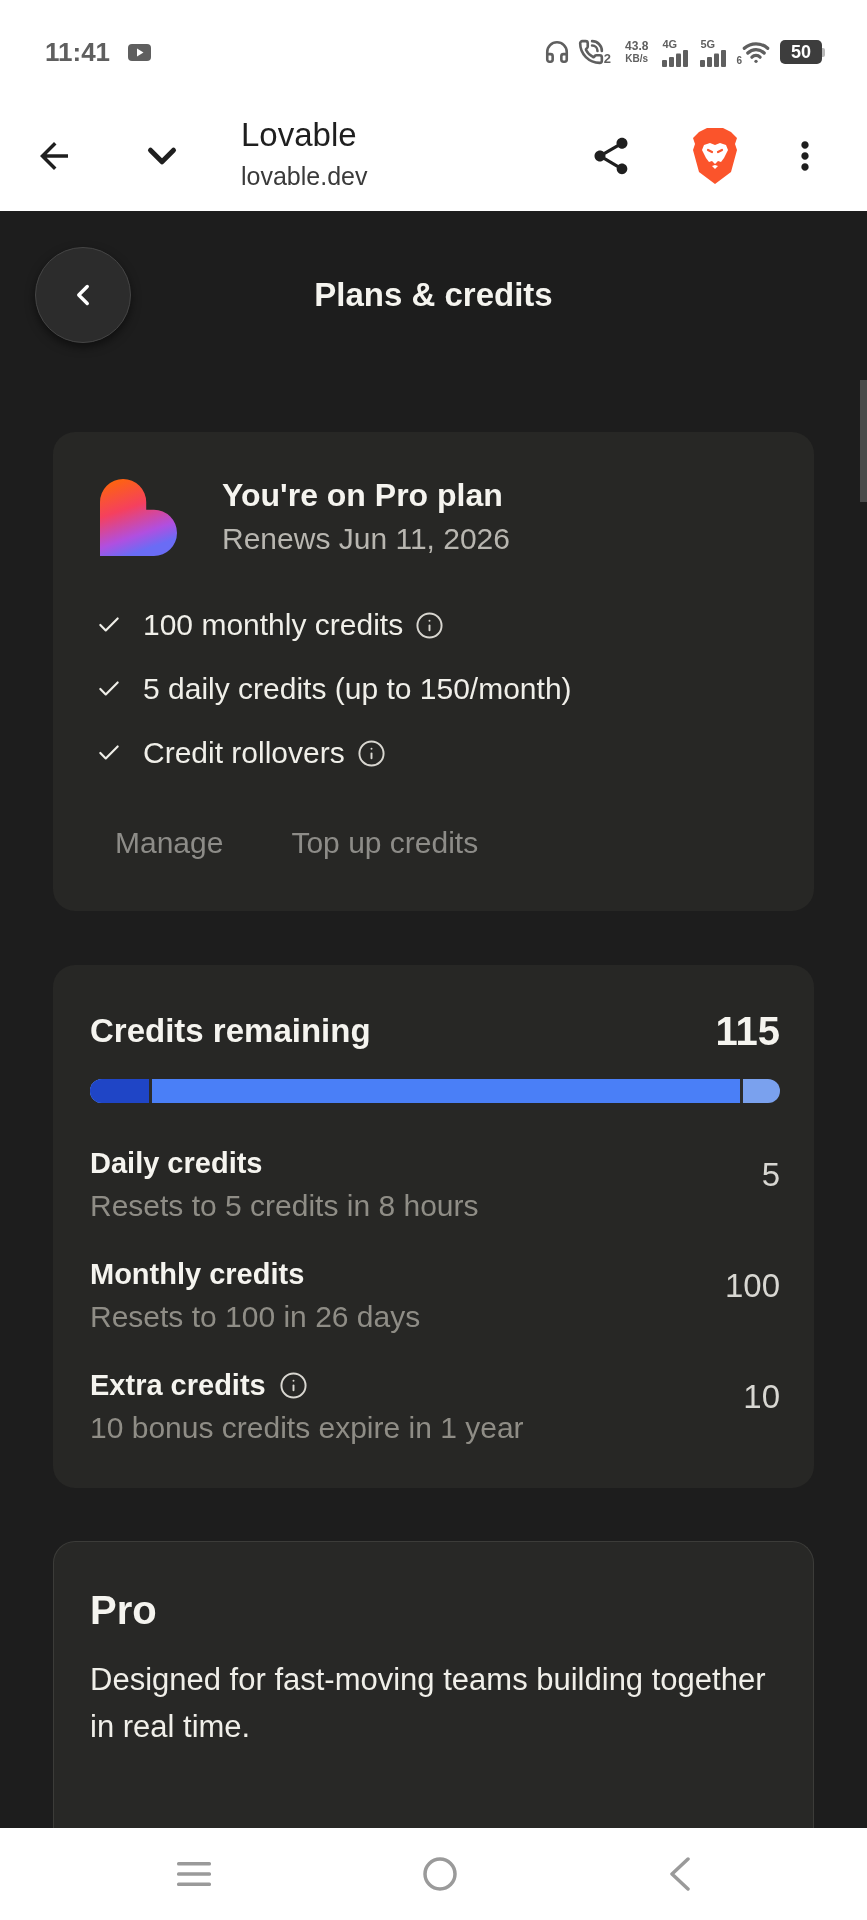 The height and width of the screenshot is (1920, 867). Describe the element at coordinates (363, 495) in the screenshot. I see `plan-title: You're on Pro plan` at that location.